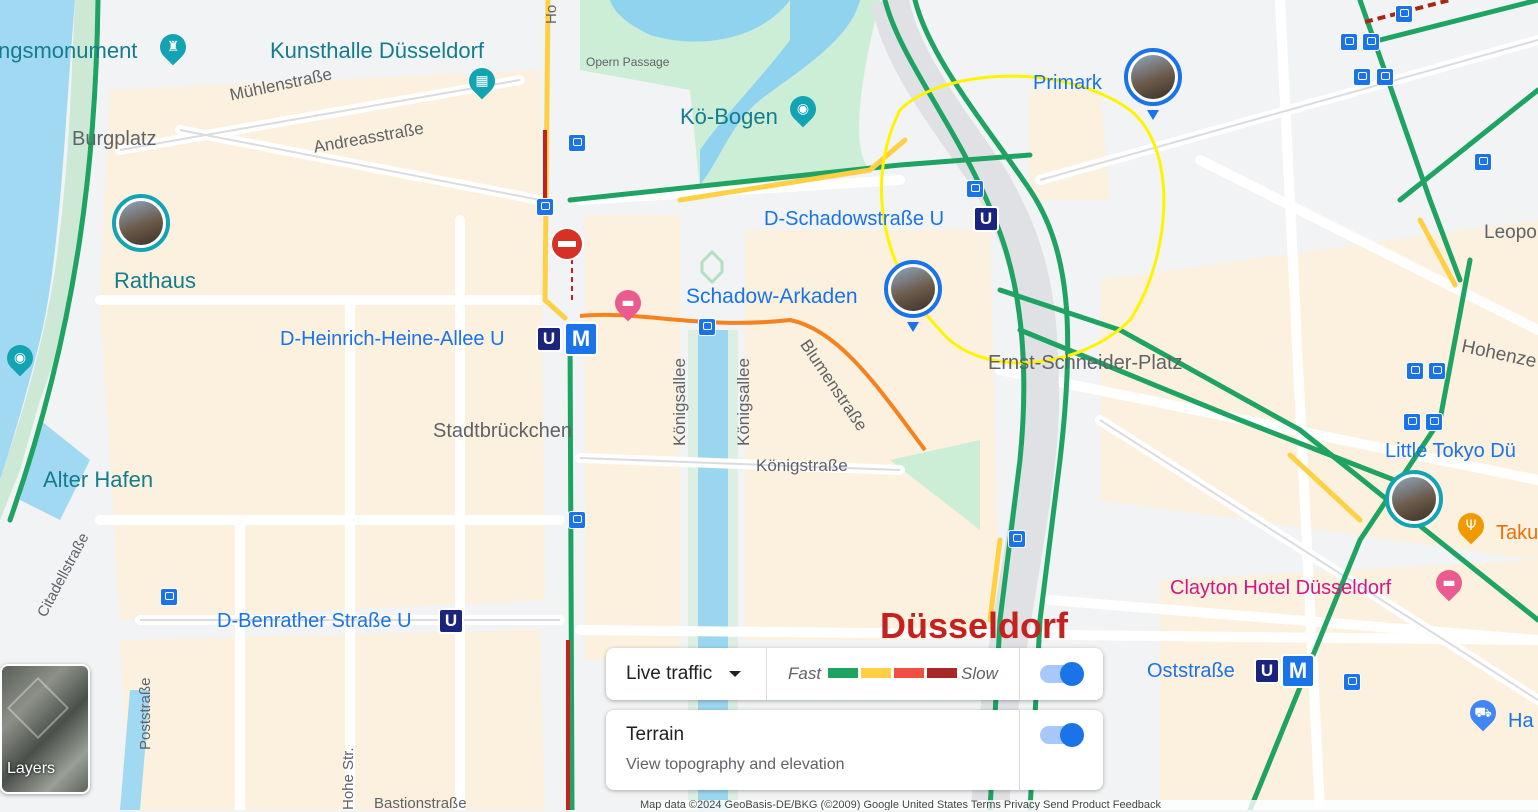  I want to click on hotel-marker-1: ▬, so click(628, 303).